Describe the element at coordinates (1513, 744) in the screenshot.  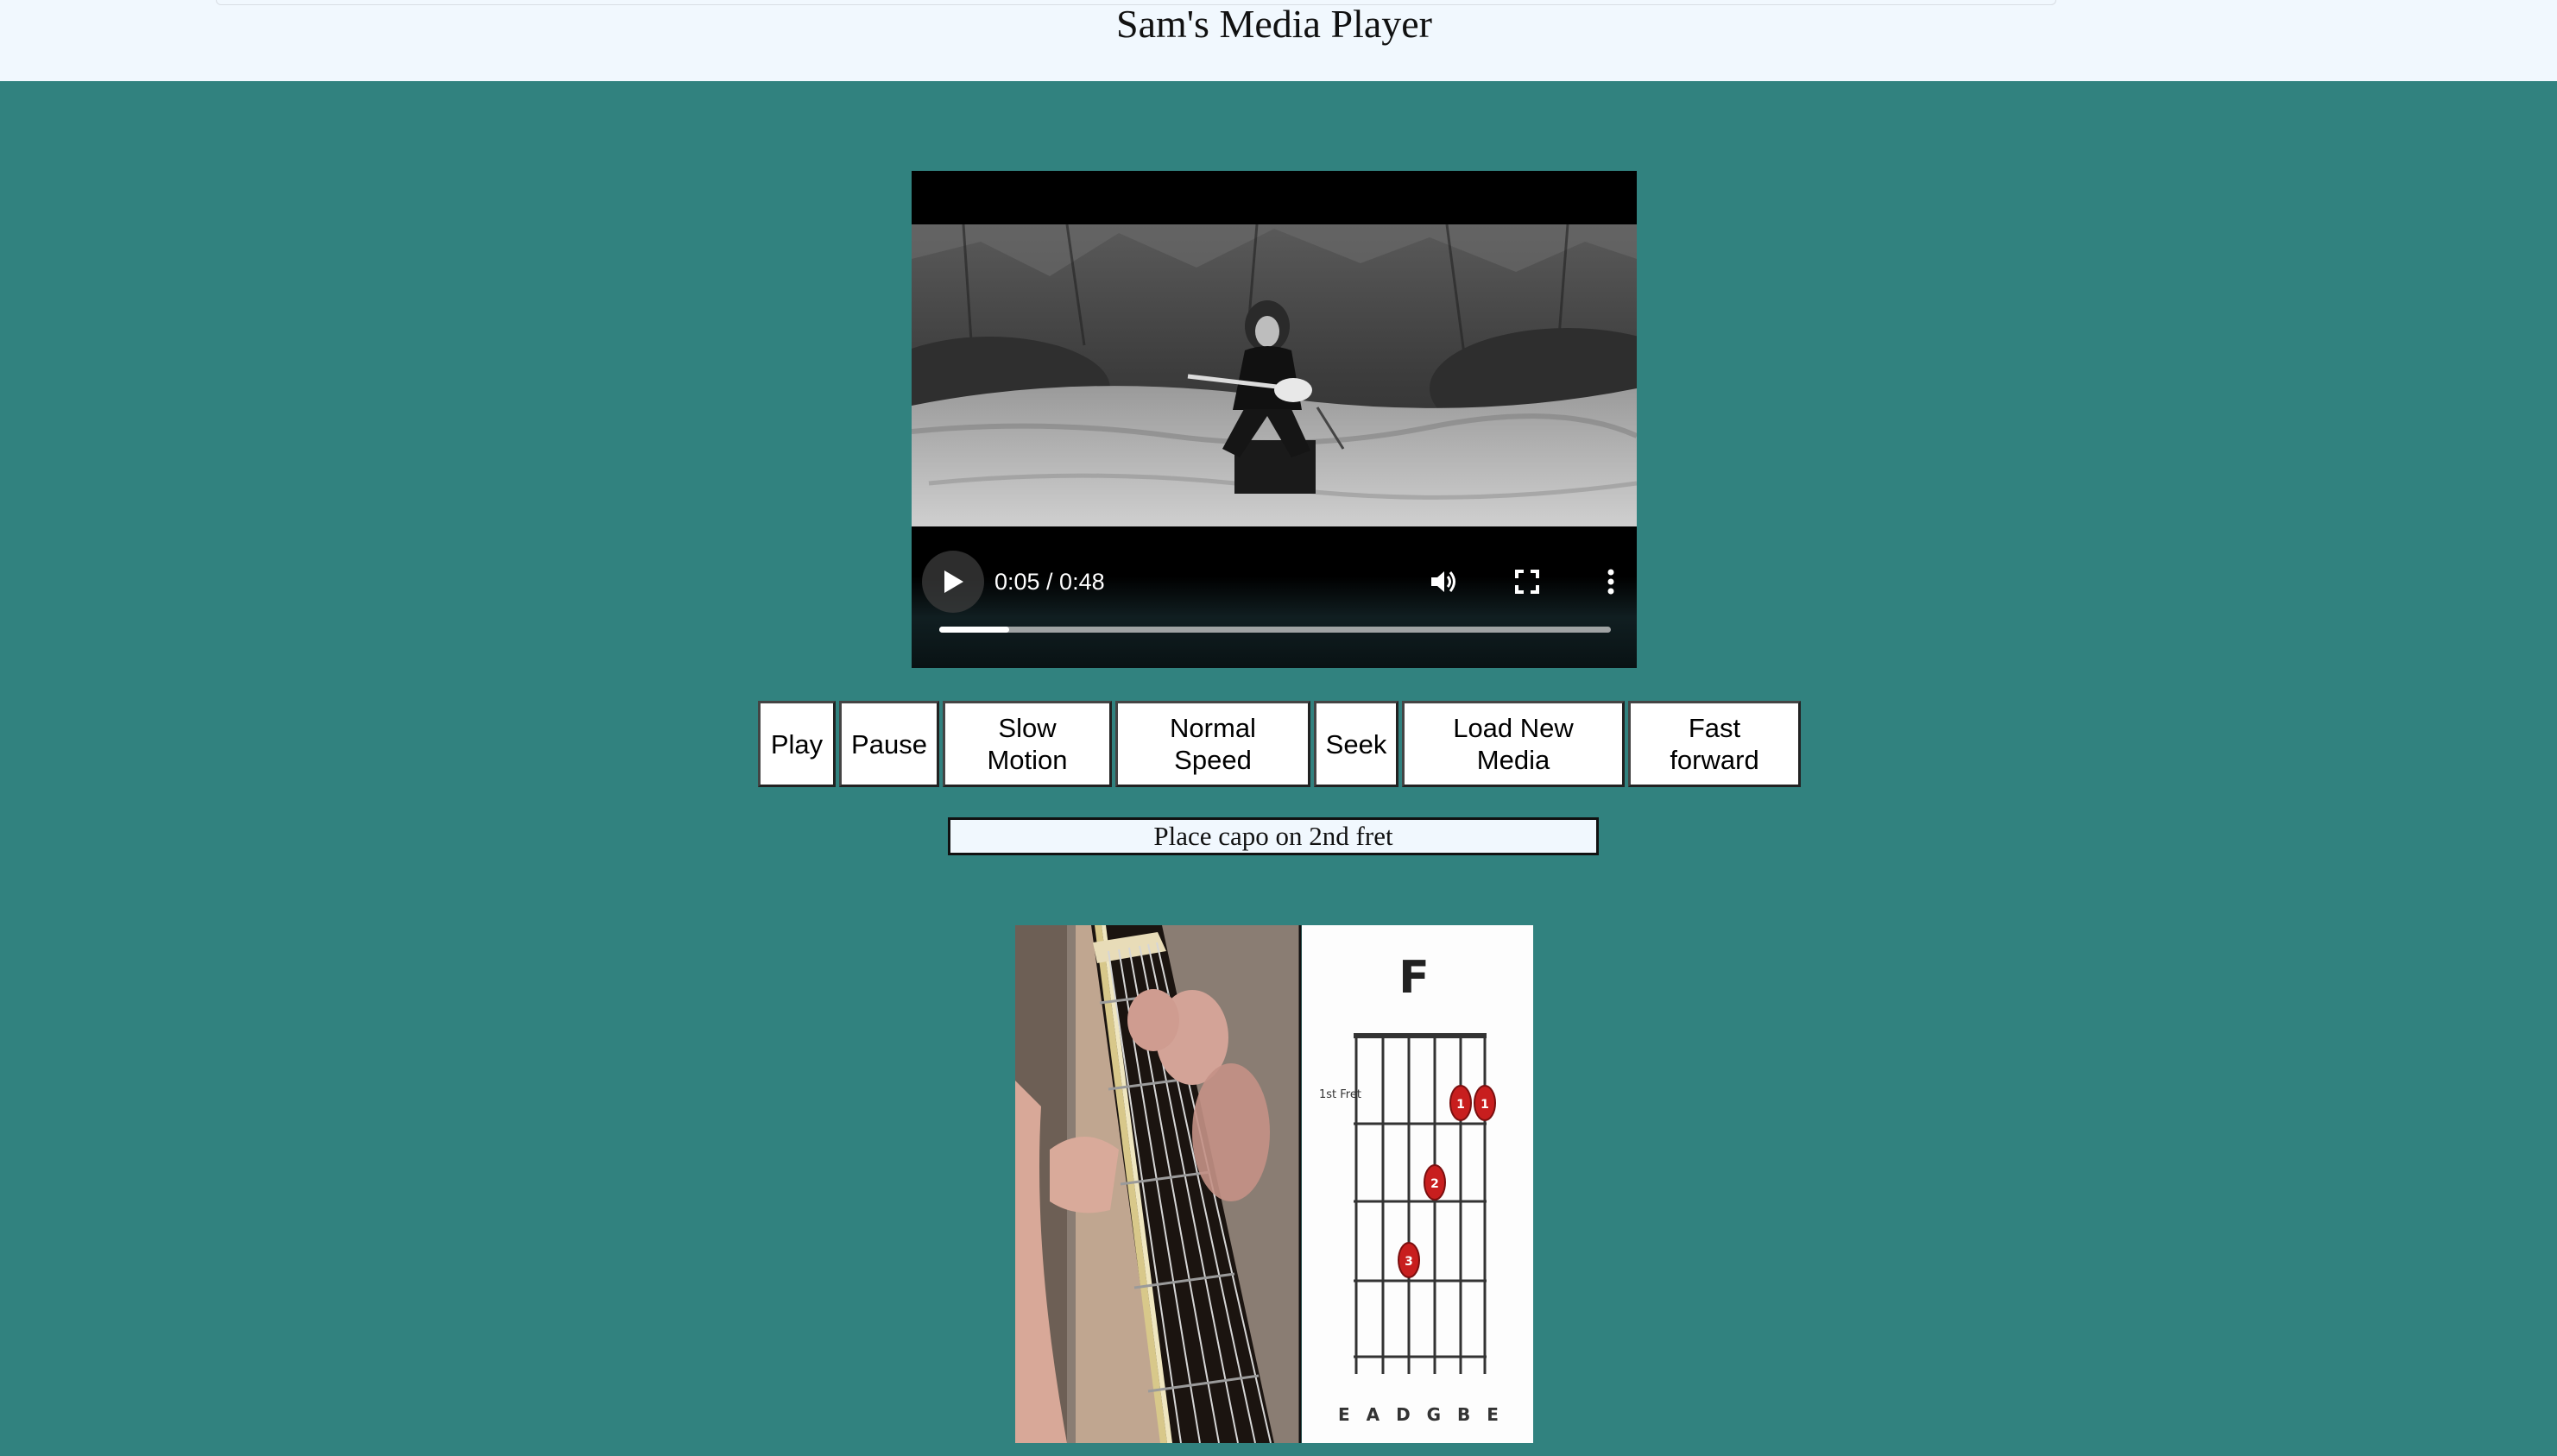
I see `load-new-media-button: Load New Media` at that location.